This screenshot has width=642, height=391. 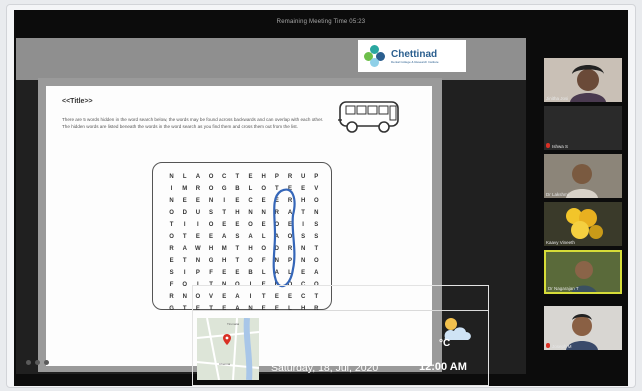 What do you see at coordinates (583, 328) in the screenshot?
I see `participant-tile: Joseph M` at bounding box center [583, 328].